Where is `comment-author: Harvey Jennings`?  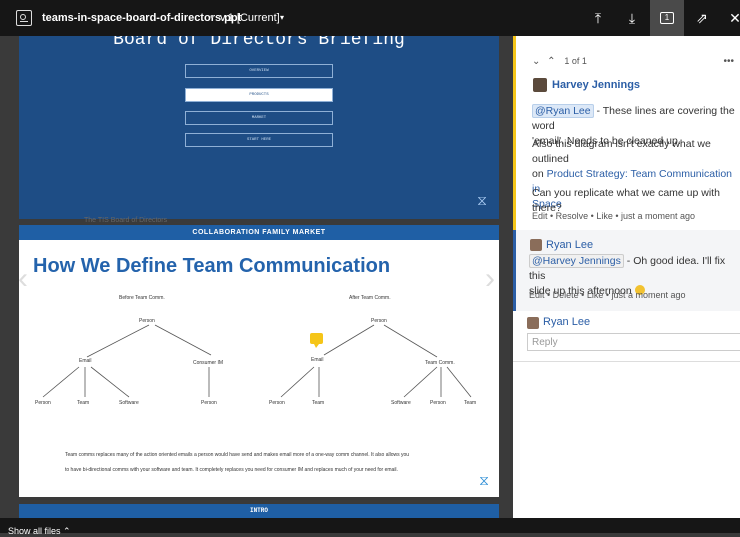
comment-author: Harvey Jennings is located at coordinates (596, 85).